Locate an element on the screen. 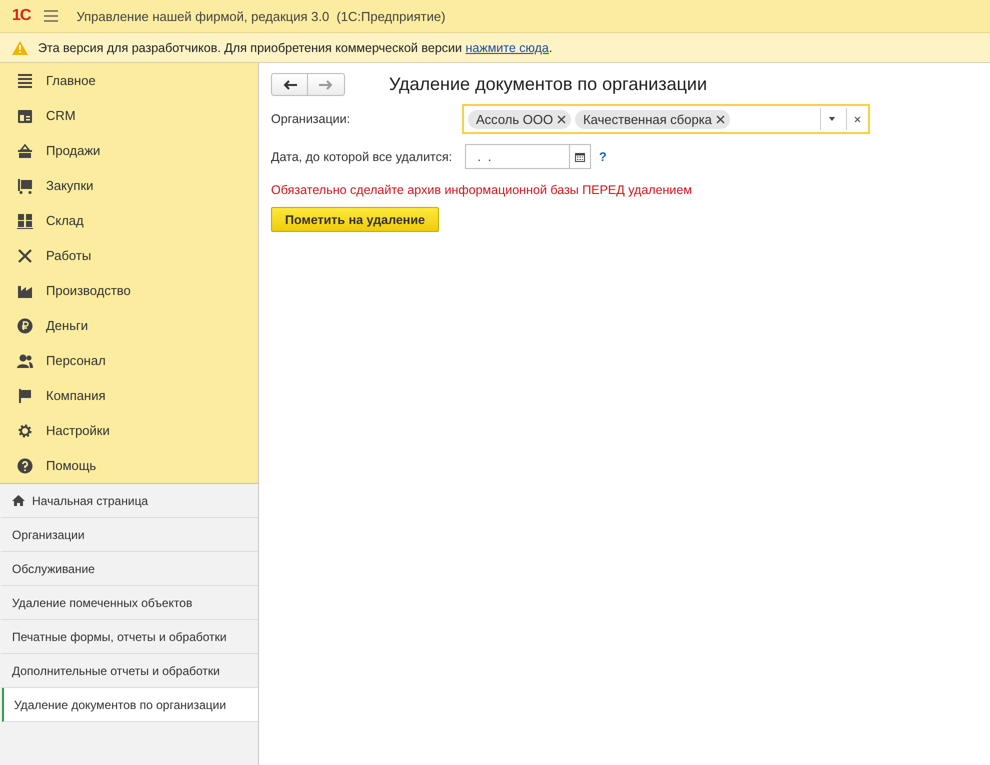 Image resolution: width=990 pixels, height=765 pixels. organization-tag: Качественная сборка is located at coordinates (652, 119).